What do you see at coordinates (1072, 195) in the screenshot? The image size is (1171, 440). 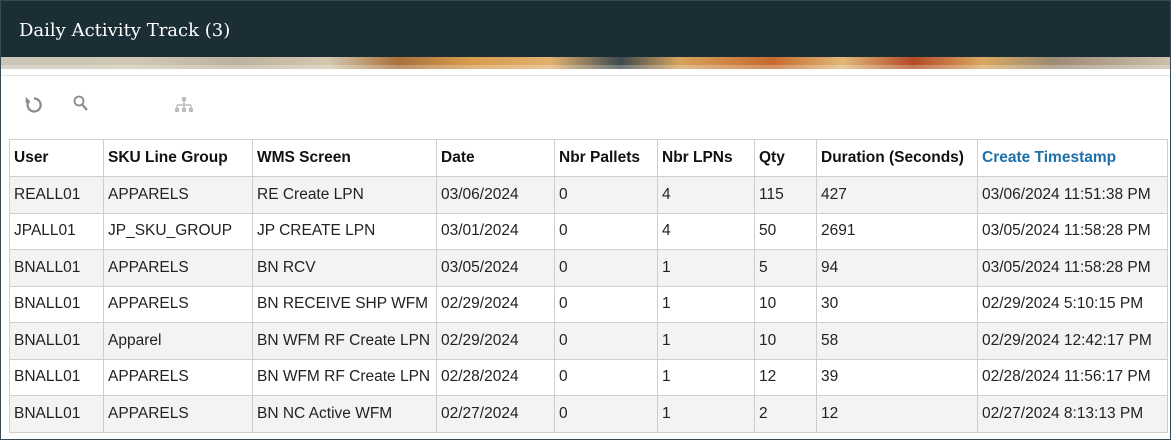 I see `cell-create-timestamp: 03/06/2024 11:51:38 PM` at bounding box center [1072, 195].